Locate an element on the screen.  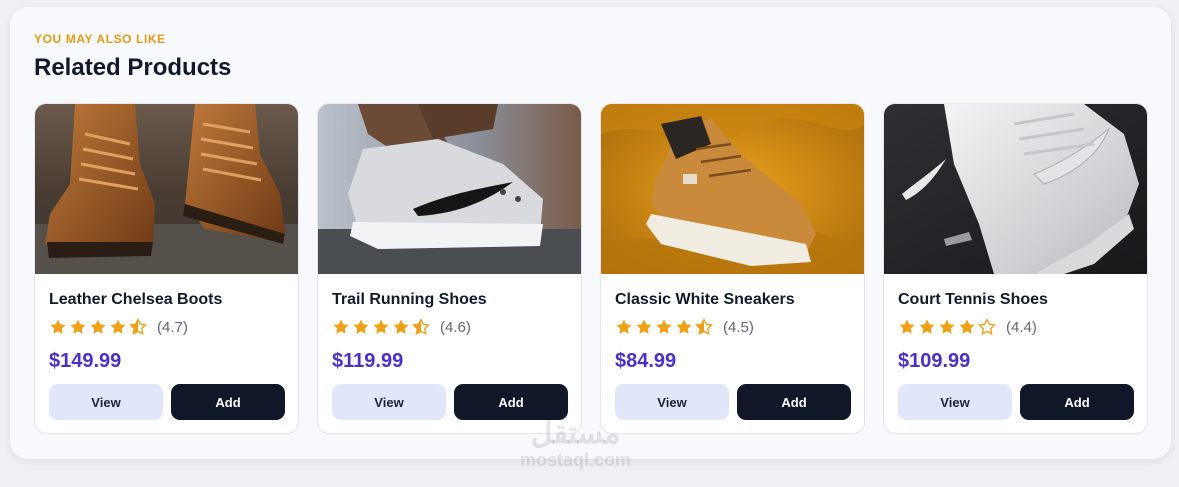
rating-value: (4.5) is located at coordinates (738, 327).